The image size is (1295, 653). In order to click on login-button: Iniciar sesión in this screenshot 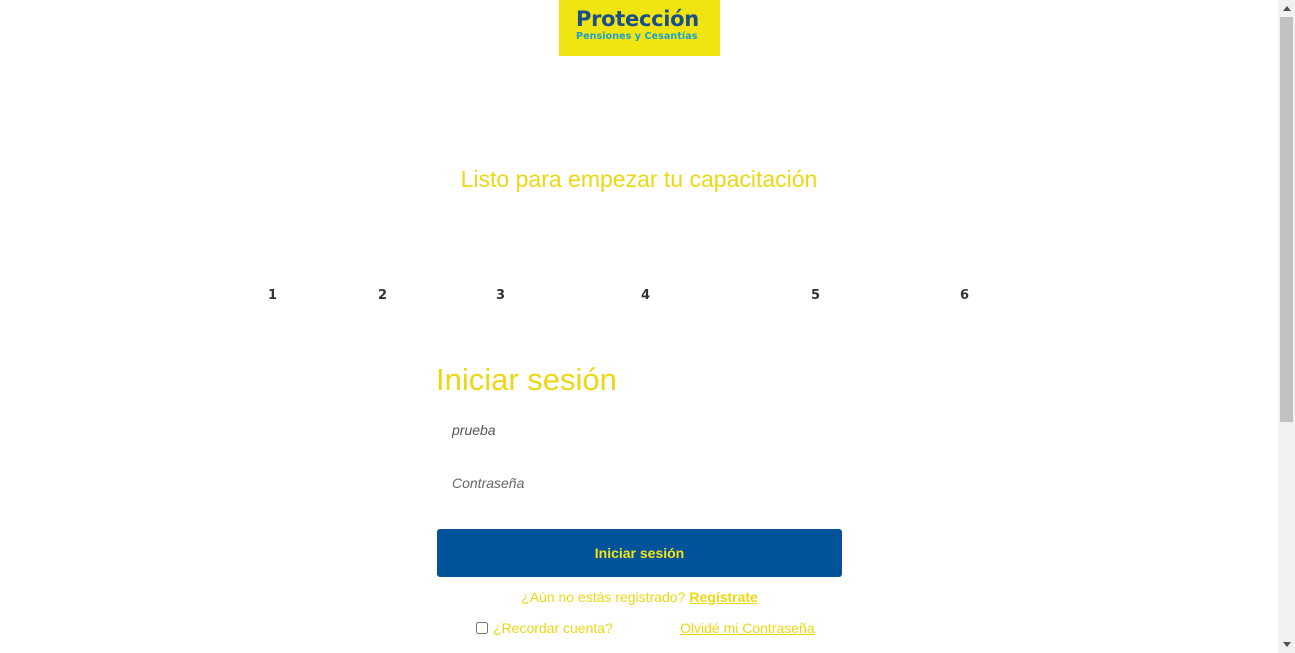, I will do `click(639, 553)`.